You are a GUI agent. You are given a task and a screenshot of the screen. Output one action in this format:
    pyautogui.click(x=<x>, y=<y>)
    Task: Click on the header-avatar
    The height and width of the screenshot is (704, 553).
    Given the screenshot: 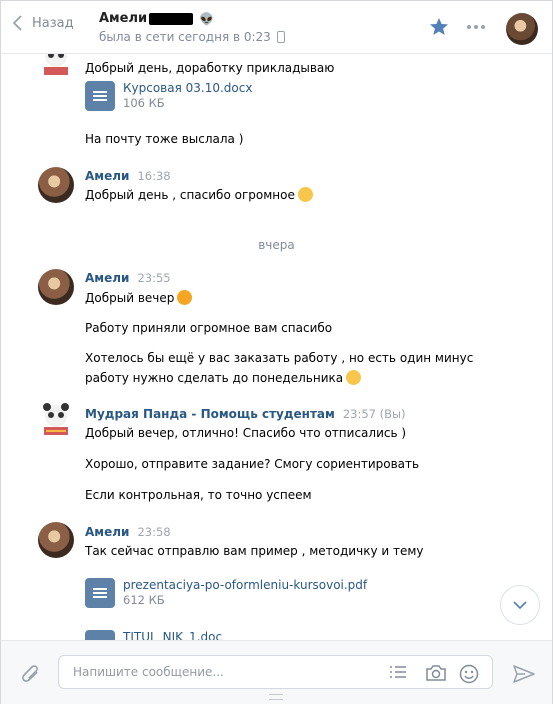 What is the action you would take?
    pyautogui.click(x=522, y=29)
    